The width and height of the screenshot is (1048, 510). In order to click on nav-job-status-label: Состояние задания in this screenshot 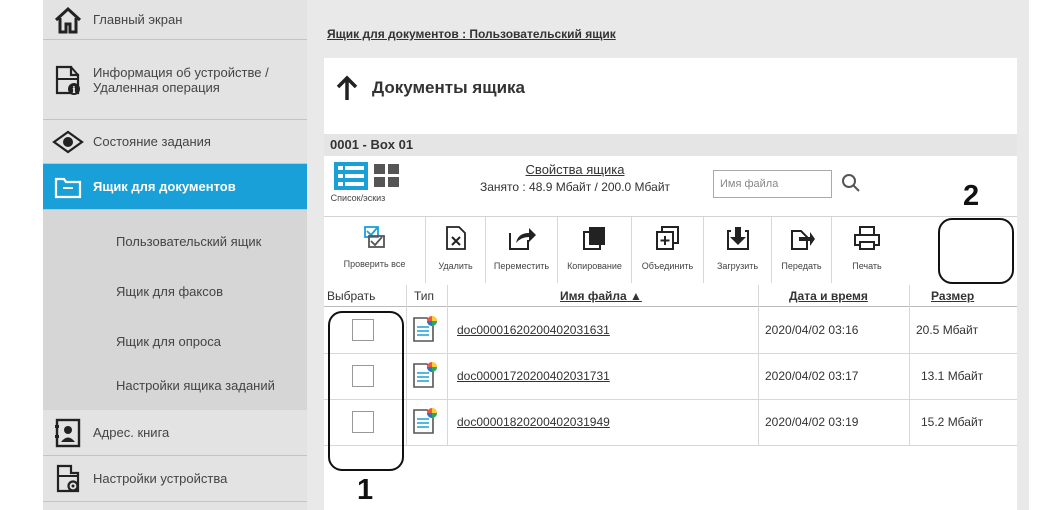, I will do `click(152, 141)`.